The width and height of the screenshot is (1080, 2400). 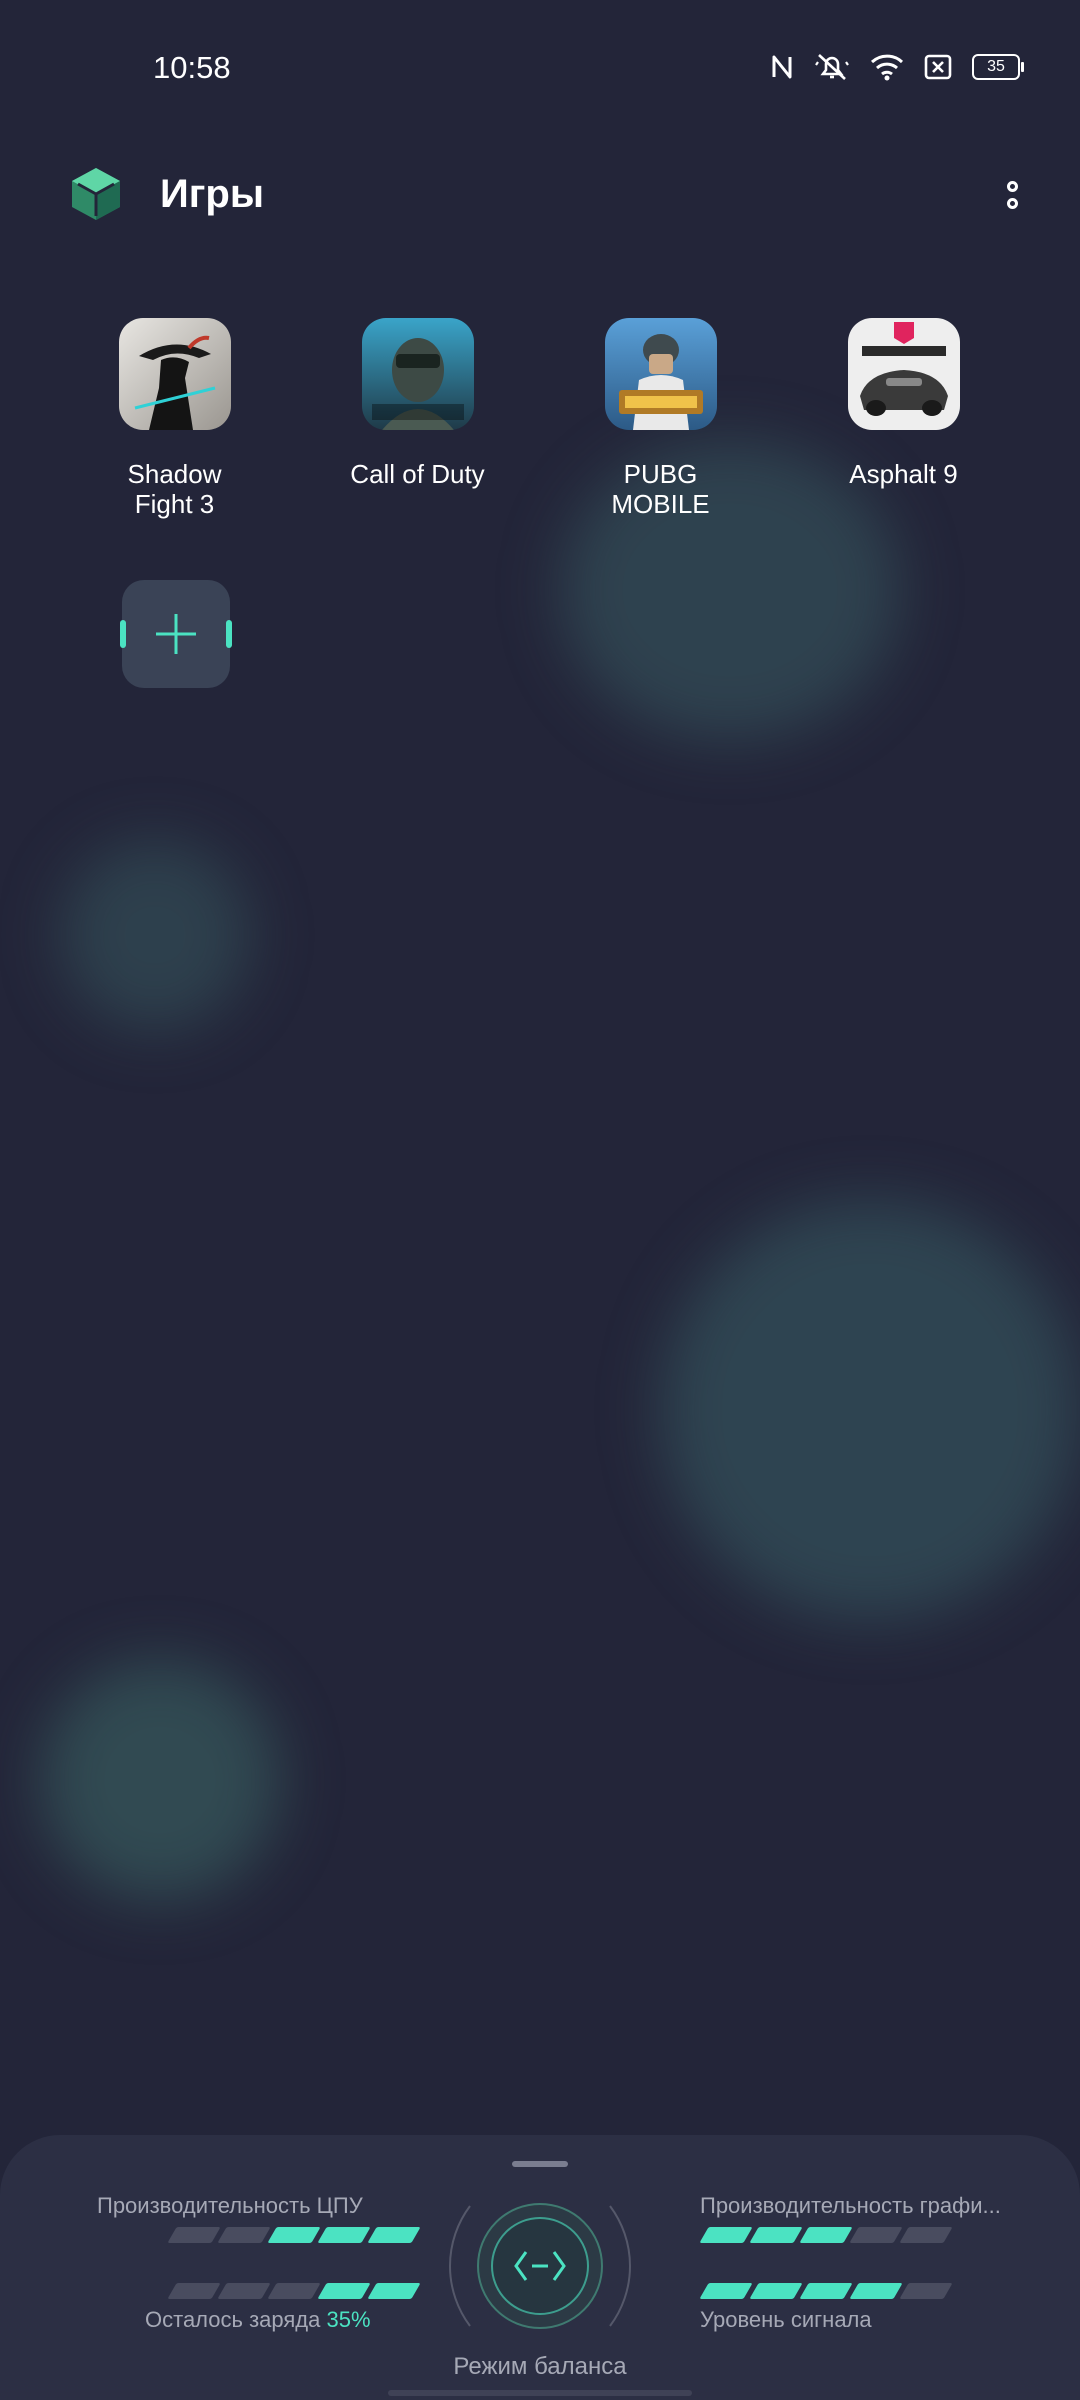 I want to click on game-tile-shadow-fight-3: Shadow Fight 3, so click(x=174, y=418).